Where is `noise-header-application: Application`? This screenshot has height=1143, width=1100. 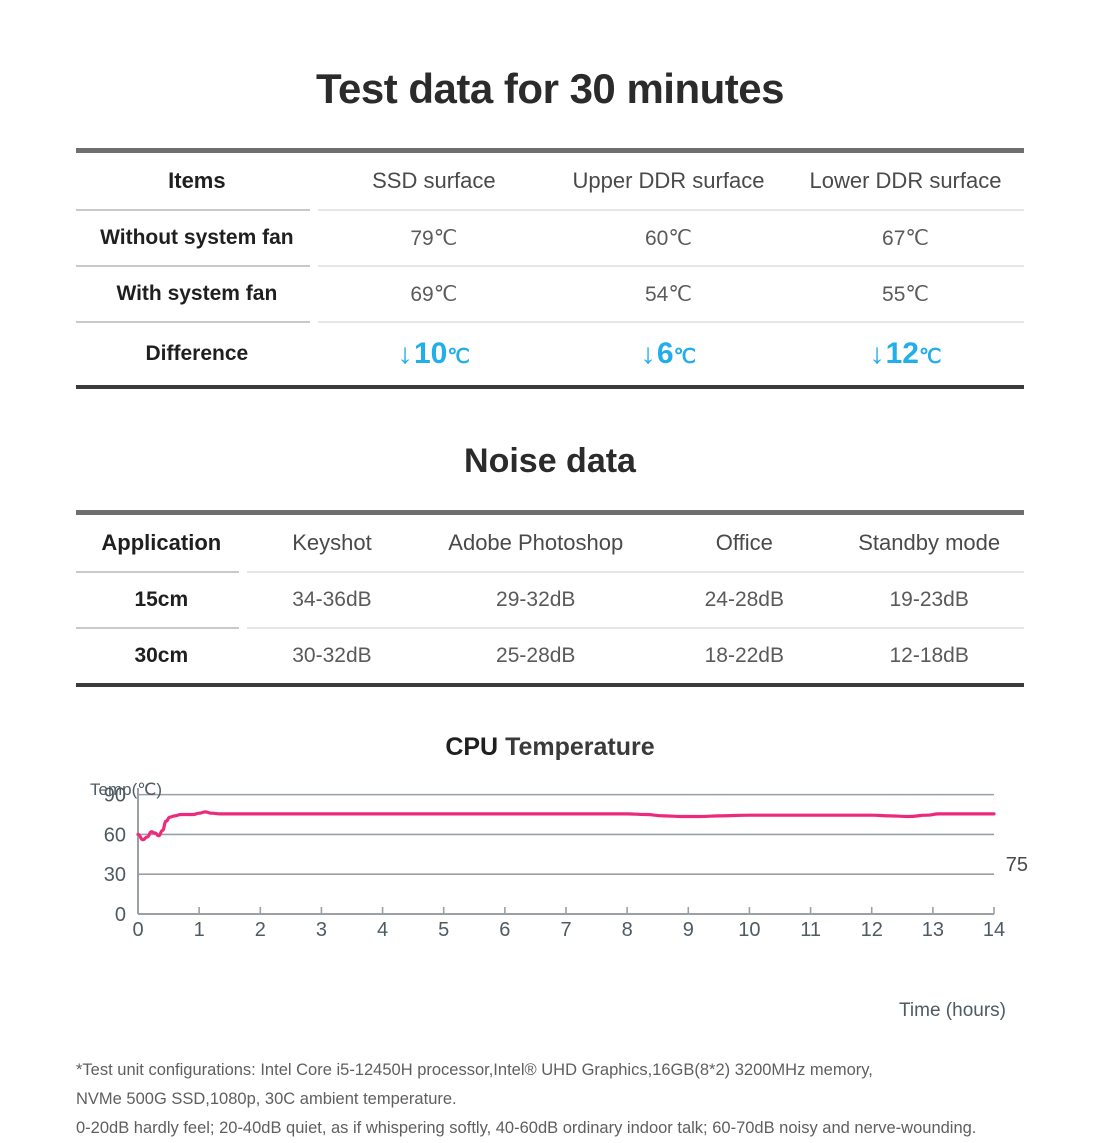 noise-header-application: Application is located at coordinates (161, 542).